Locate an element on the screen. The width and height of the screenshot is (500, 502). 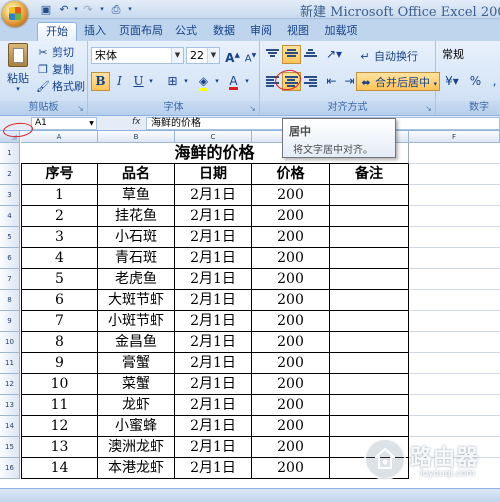
fill-color-dropdown-icon: ▾ is located at coordinates (217, 81).